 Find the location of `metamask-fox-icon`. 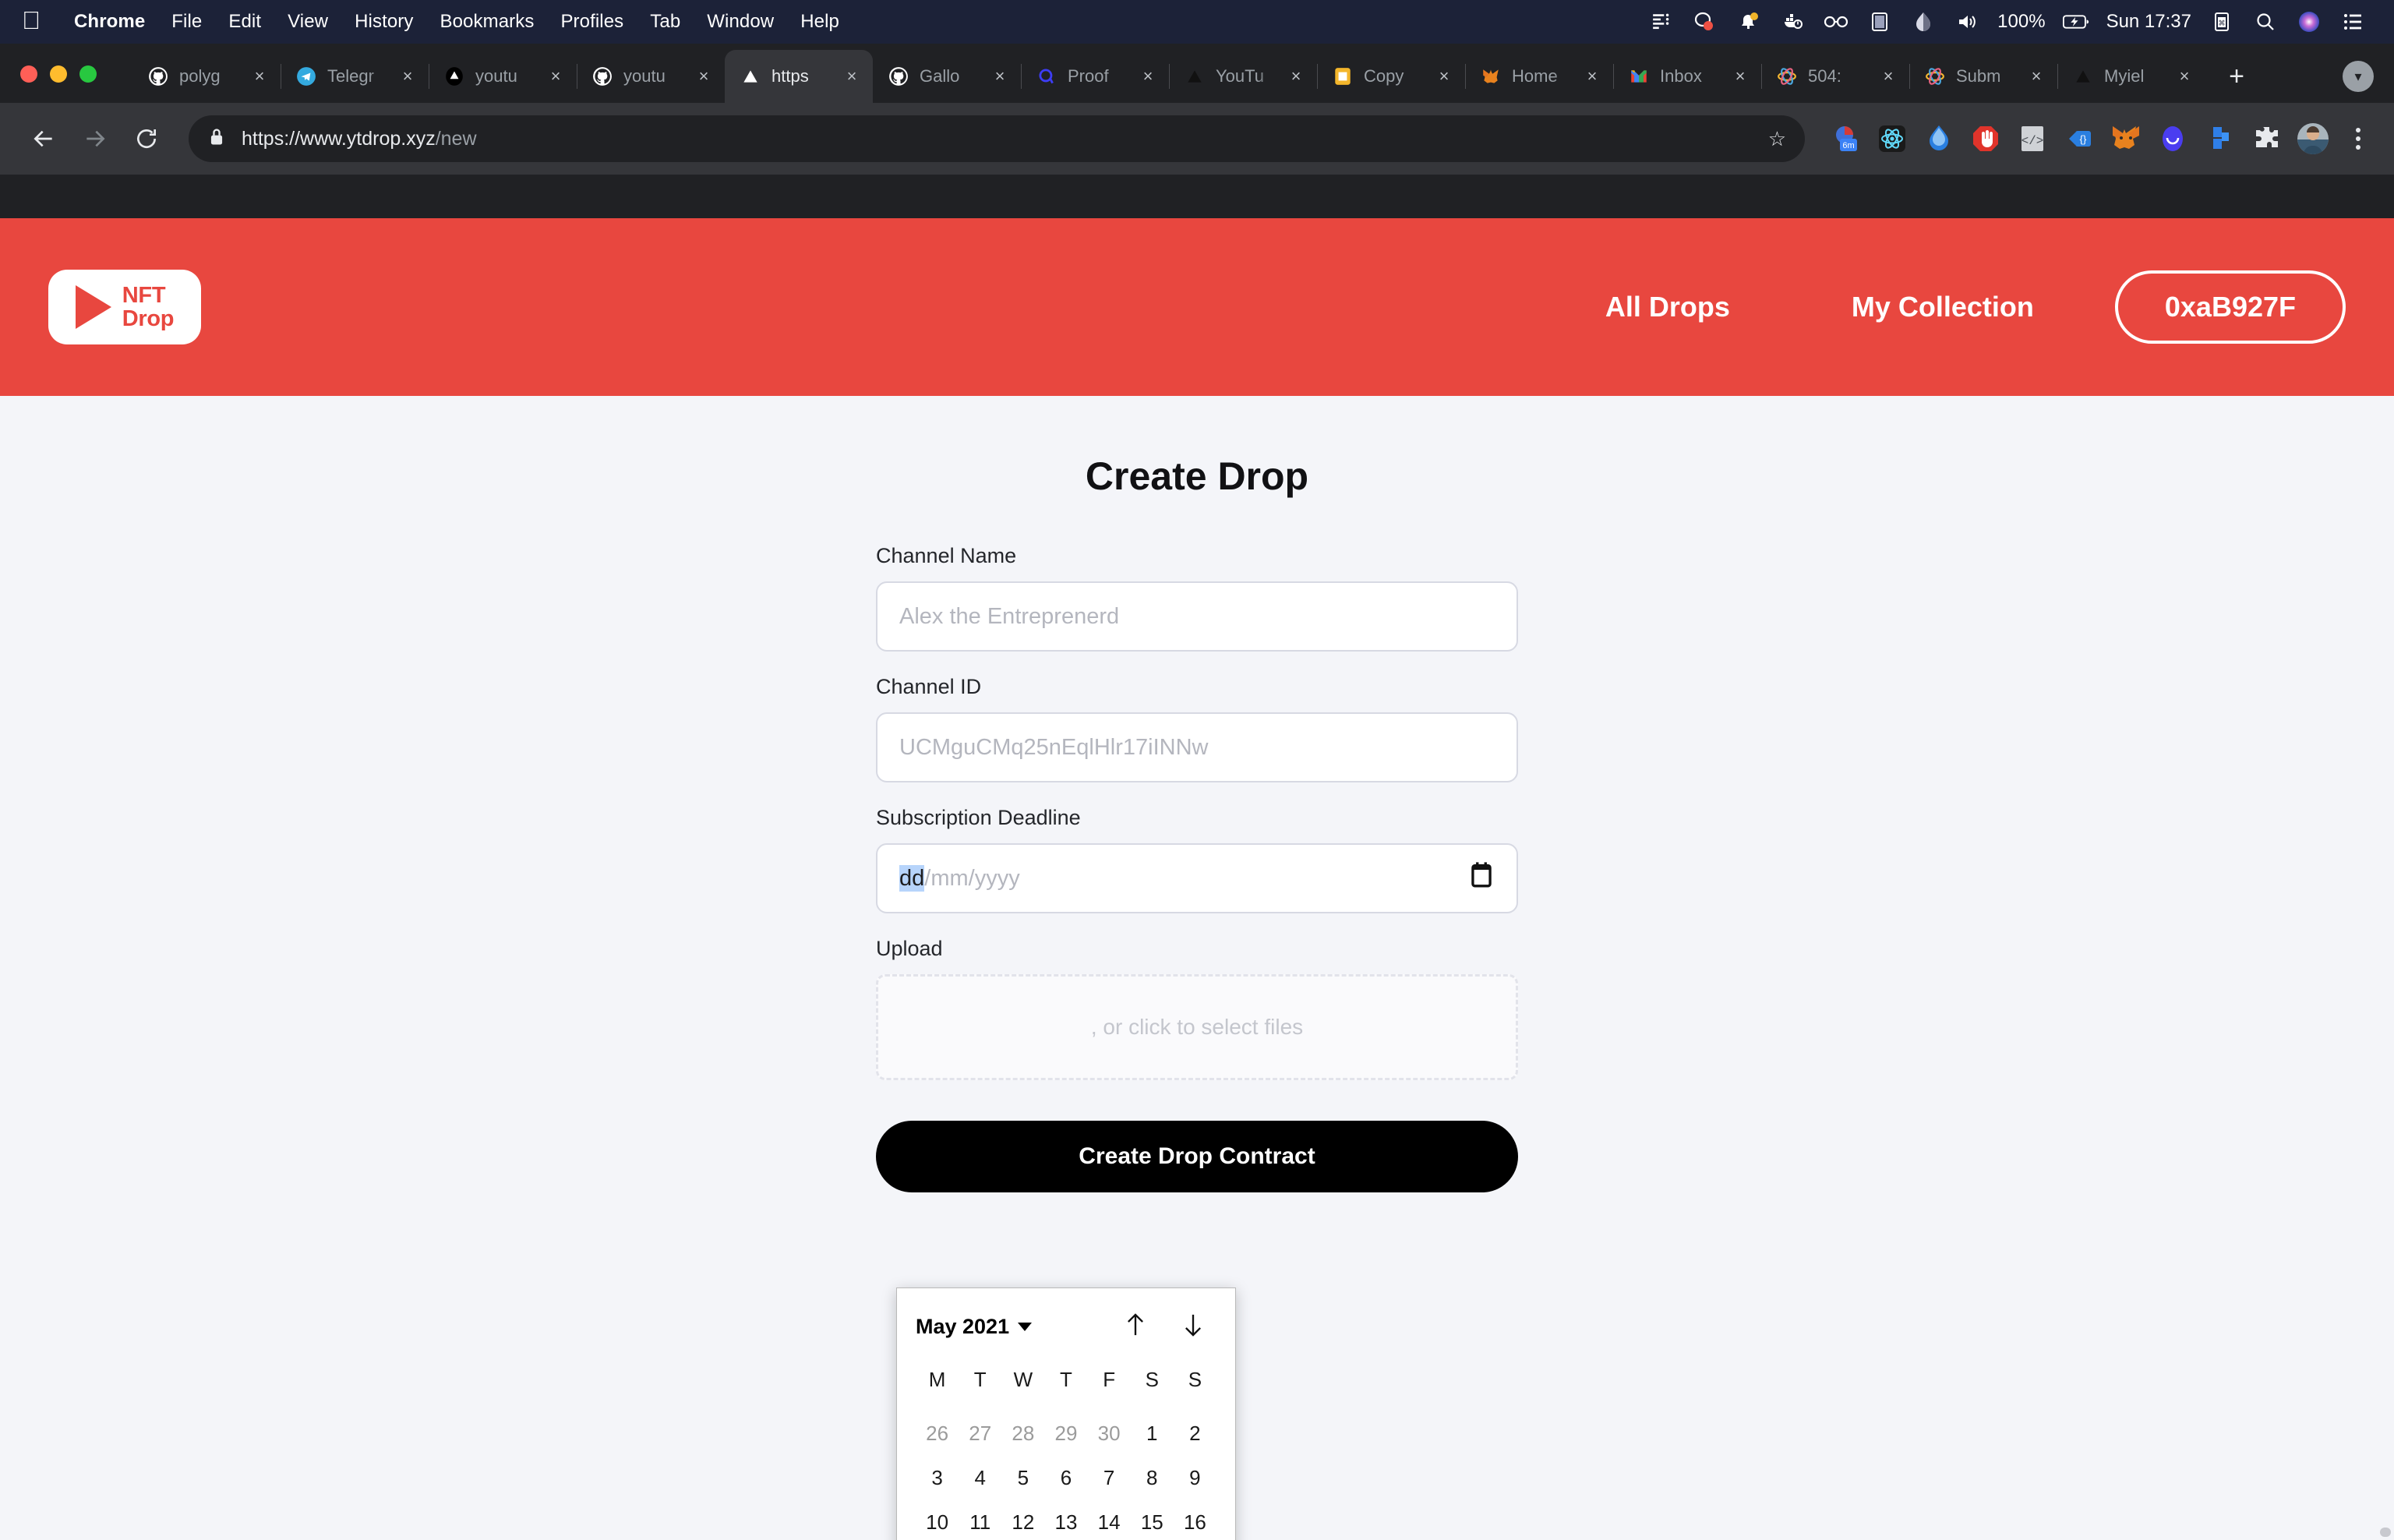

metamask-fox-icon is located at coordinates (2126, 139).